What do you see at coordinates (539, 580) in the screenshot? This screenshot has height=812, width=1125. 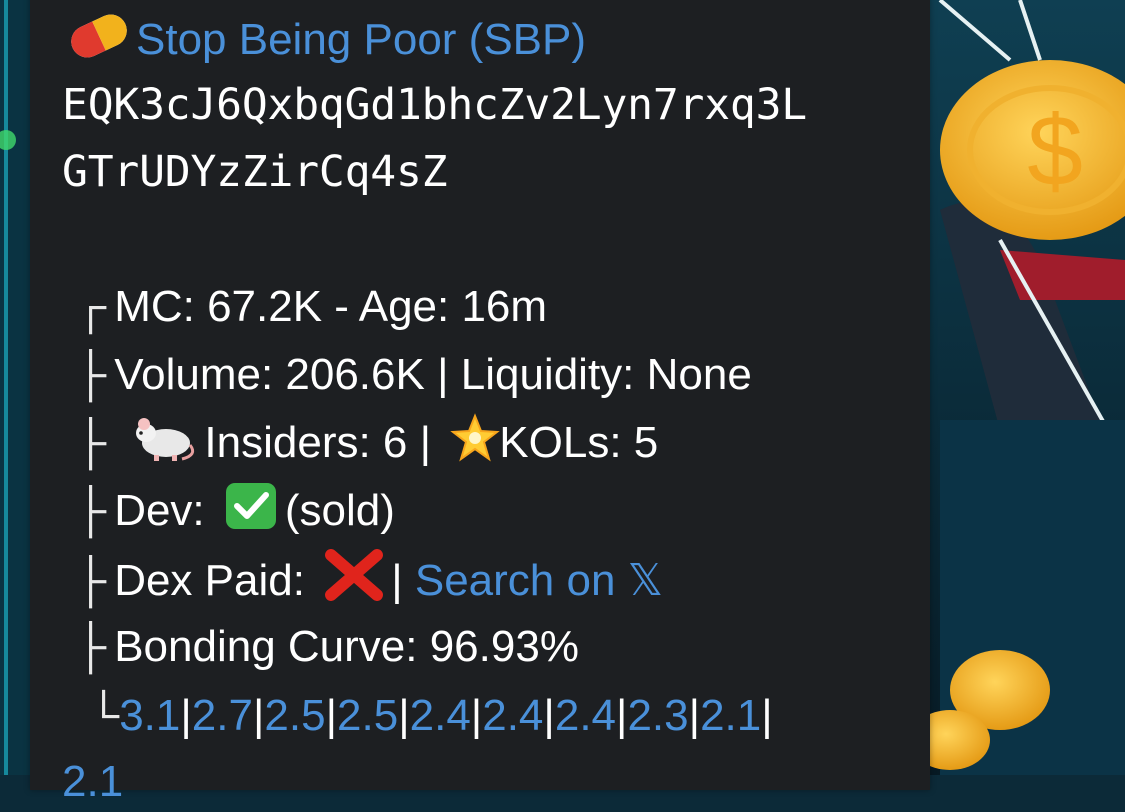 I see `search-on-x-link: Search on 𝕏` at bounding box center [539, 580].